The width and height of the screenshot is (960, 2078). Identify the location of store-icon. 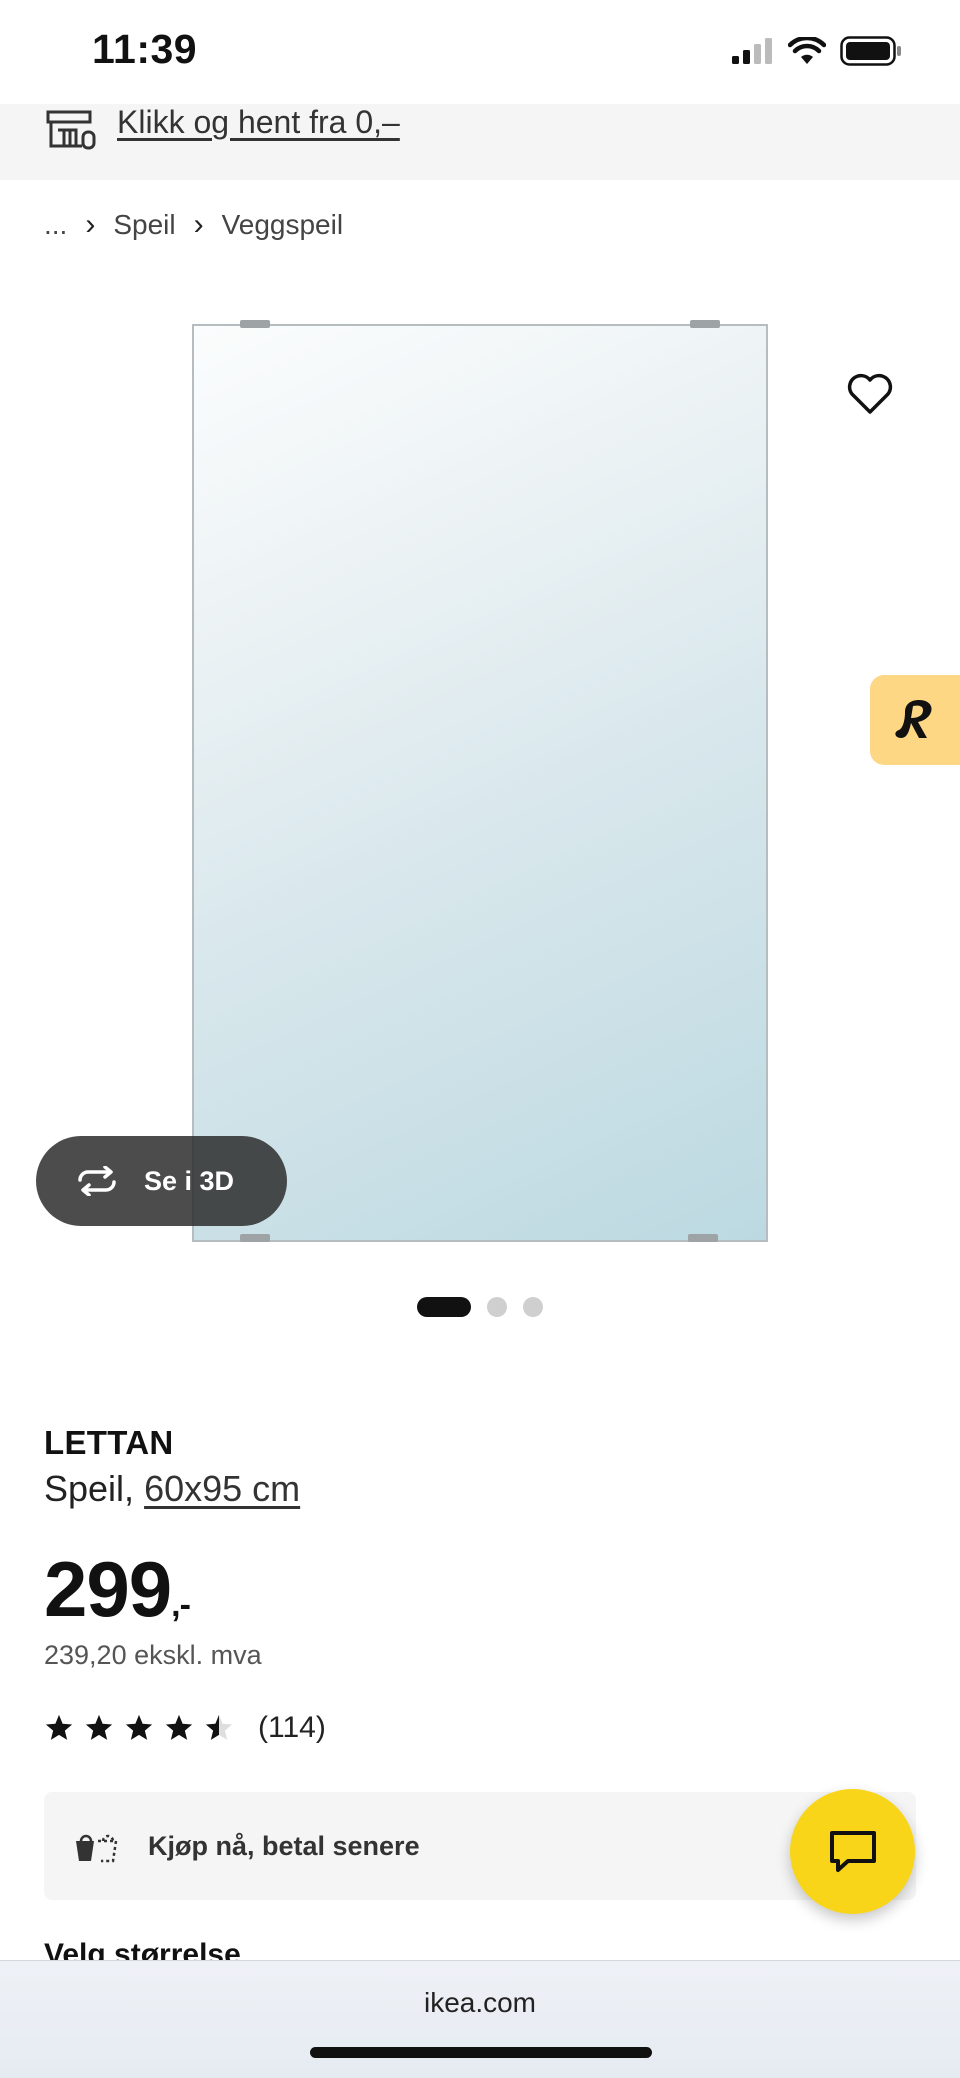
(71, 130).